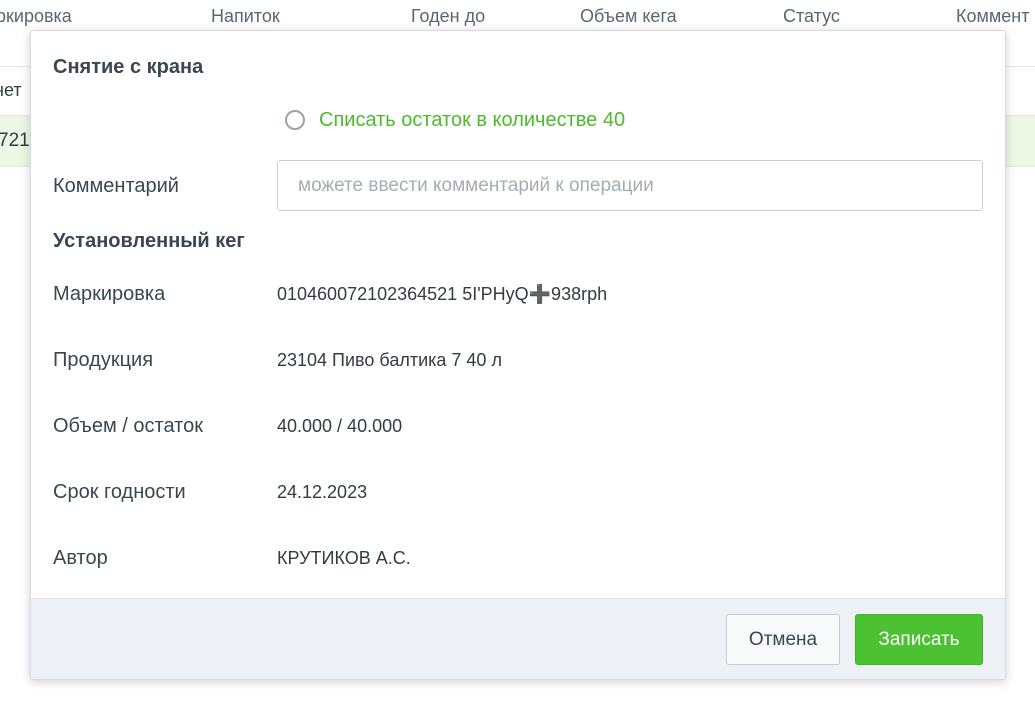 The height and width of the screenshot is (710, 1035). I want to click on writeoff-remainder-label: Списать остаток в количестве 40, so click(472, 120).